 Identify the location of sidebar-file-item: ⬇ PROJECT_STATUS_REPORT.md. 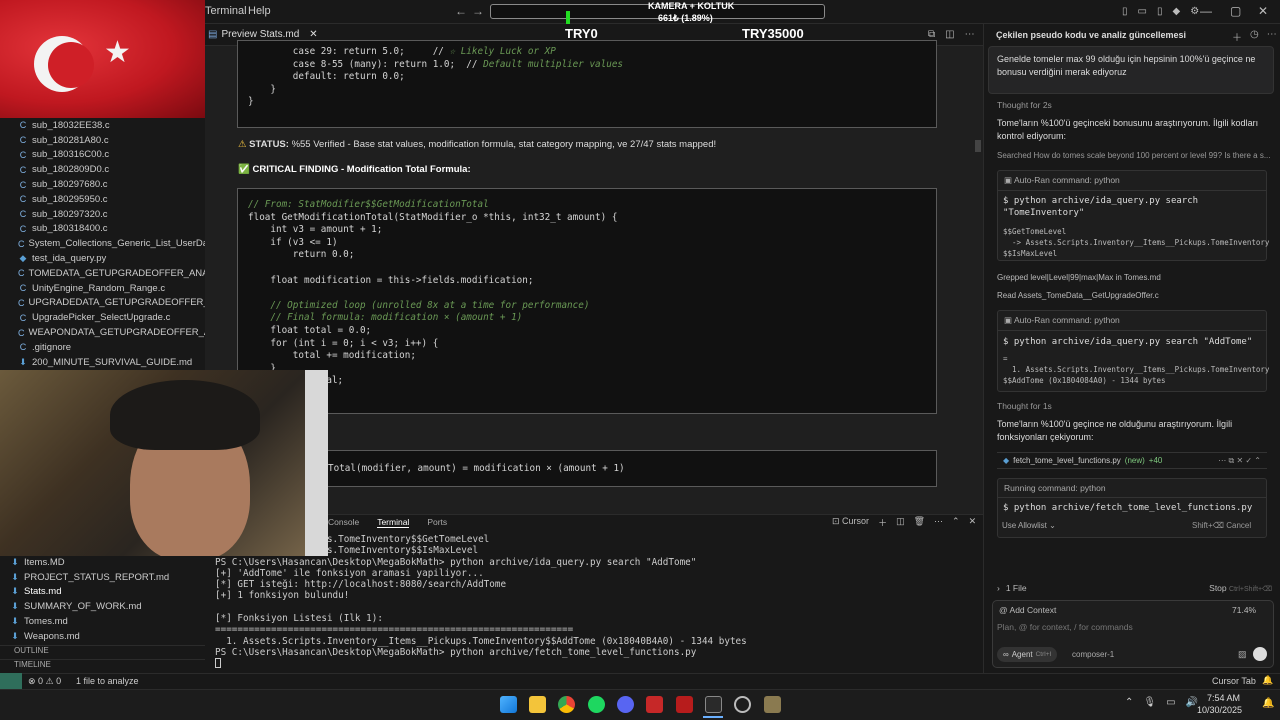
(102, 577).